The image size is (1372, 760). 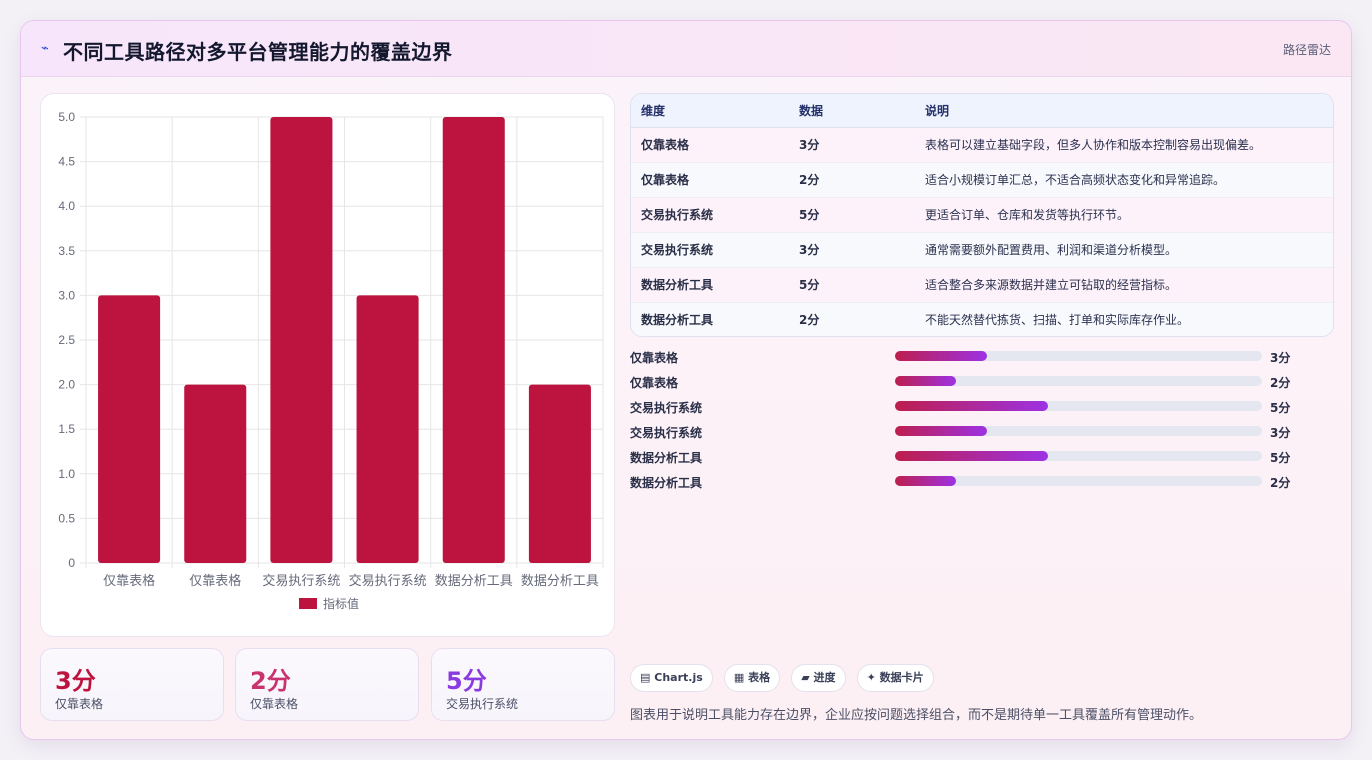 What do you see at coordinates (474, 581) in the screenshot?
I see `x-tick-label: 数据分析工具` at bounding box center [474, 581].